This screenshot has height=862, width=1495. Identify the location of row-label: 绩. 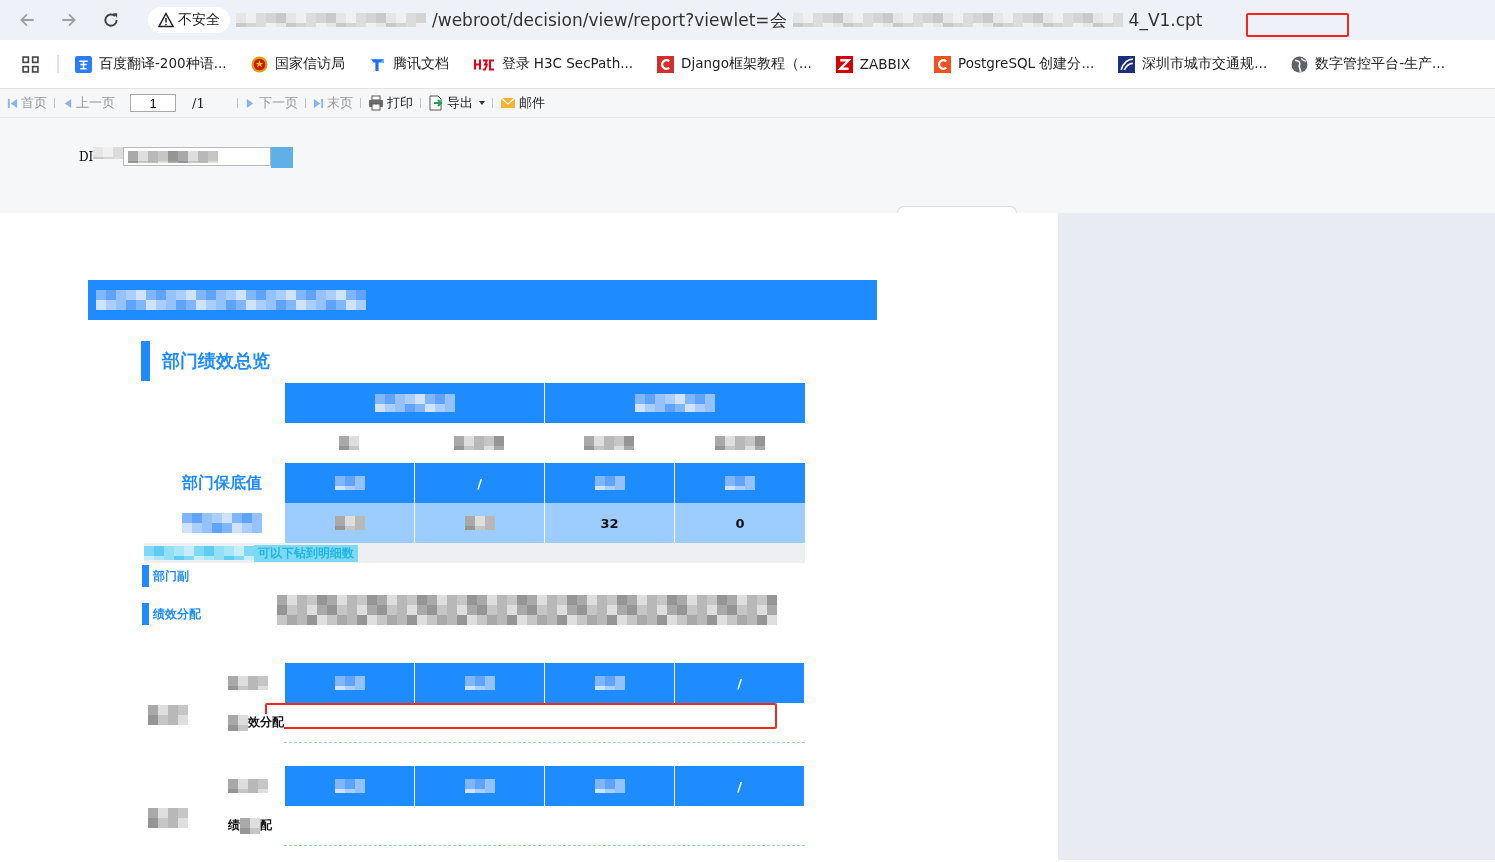
(234, 825).